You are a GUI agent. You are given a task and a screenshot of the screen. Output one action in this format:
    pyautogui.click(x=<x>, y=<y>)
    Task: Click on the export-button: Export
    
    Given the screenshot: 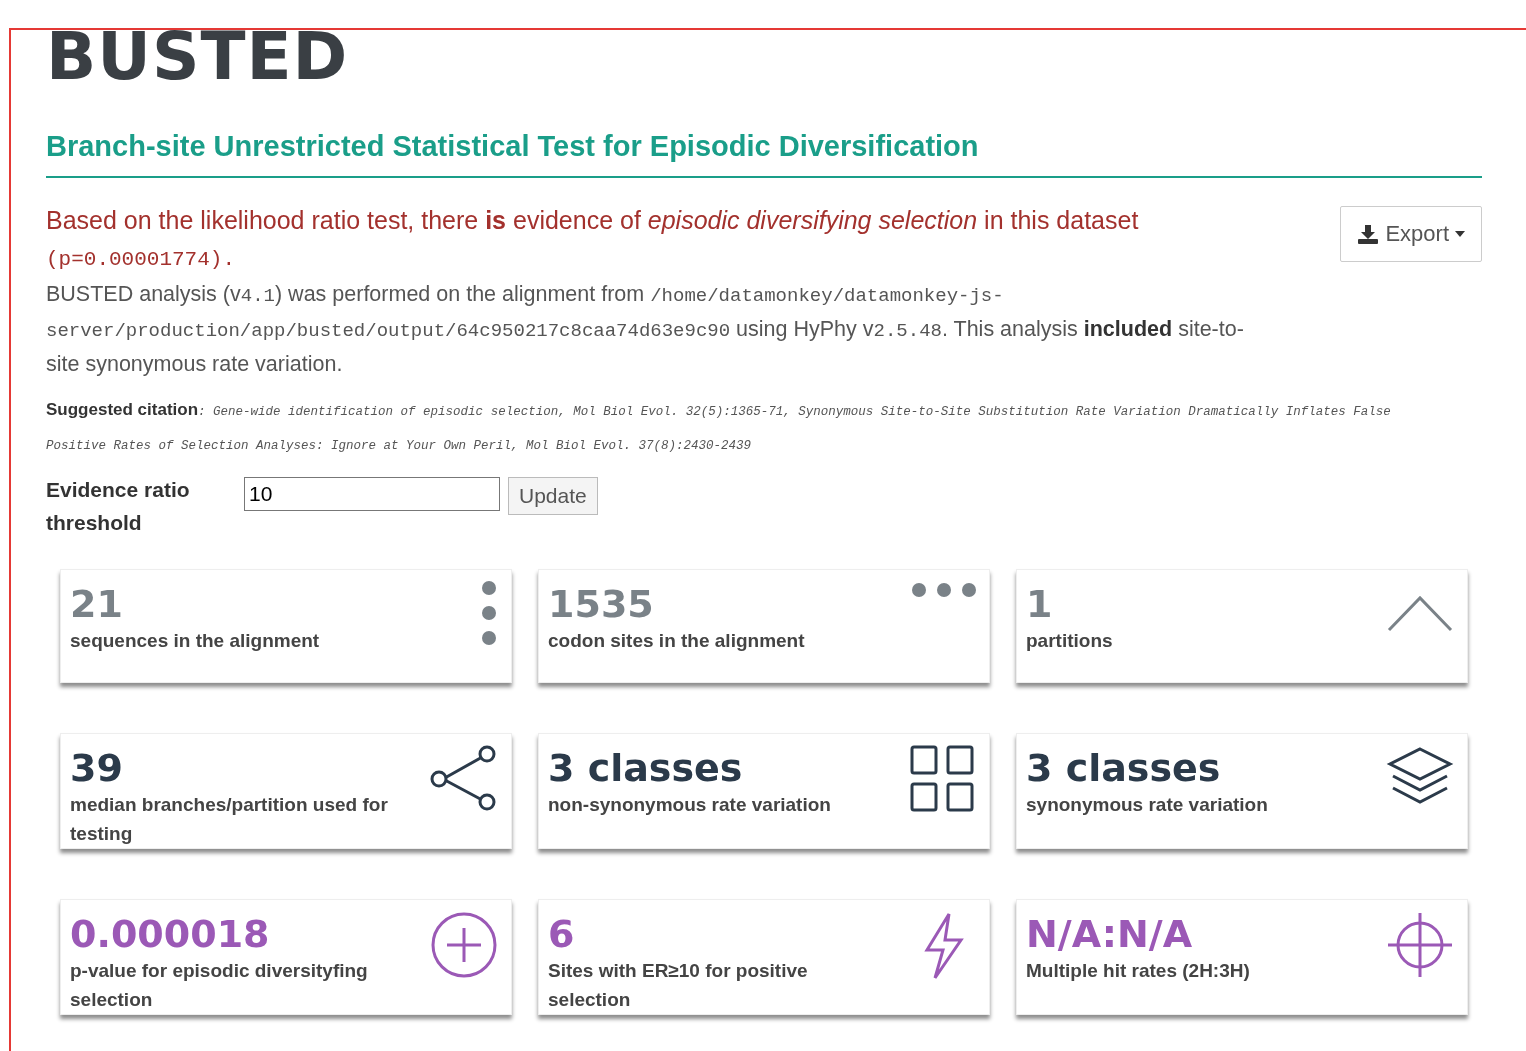 What is the action you would take?
    pyautogui.click(x=1411, y=234)
    